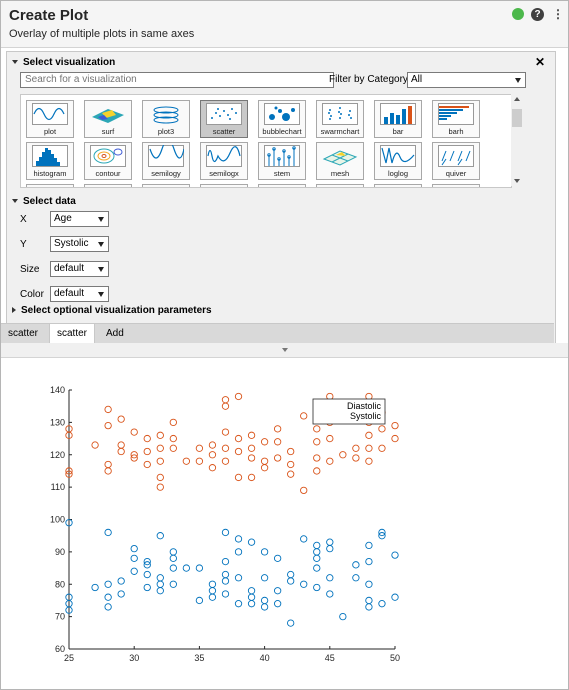 This screenshot has width=569, height=690. Describe the element at coordinates (398, 173) in the screenshot. I see `tile-label: loglog` at that location.